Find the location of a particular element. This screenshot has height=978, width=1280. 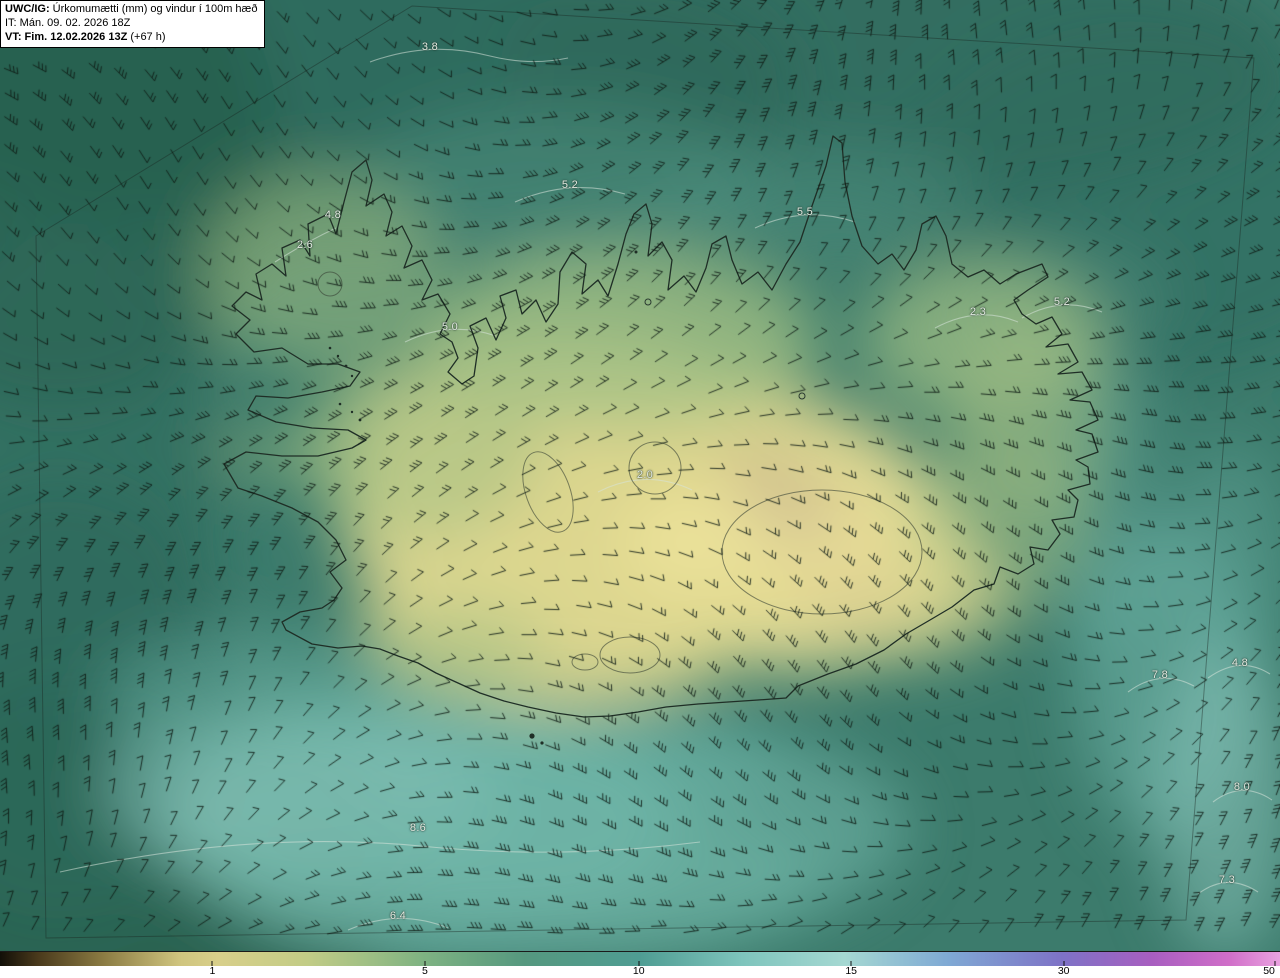

colorbar: 1 5 10 15 30 50 is located at coordinates (640, 964).